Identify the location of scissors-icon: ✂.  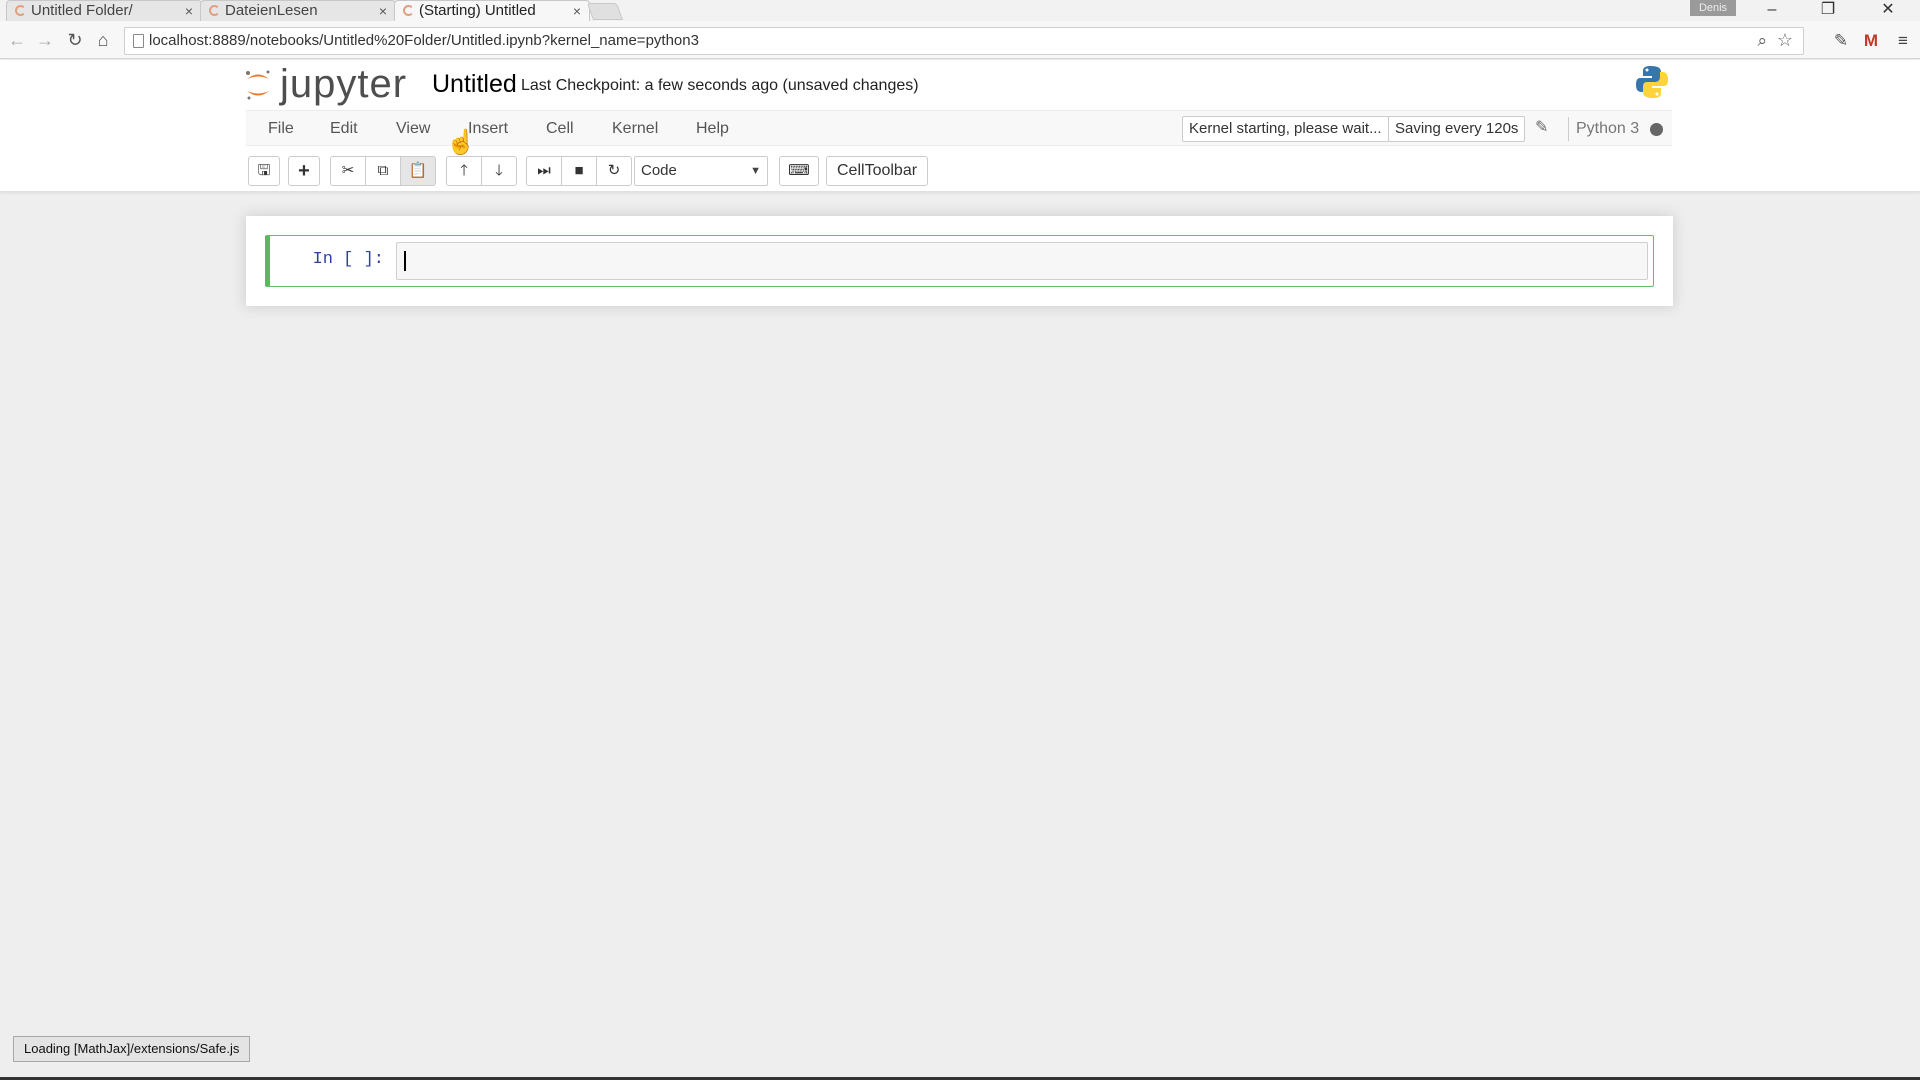
(348, 170).